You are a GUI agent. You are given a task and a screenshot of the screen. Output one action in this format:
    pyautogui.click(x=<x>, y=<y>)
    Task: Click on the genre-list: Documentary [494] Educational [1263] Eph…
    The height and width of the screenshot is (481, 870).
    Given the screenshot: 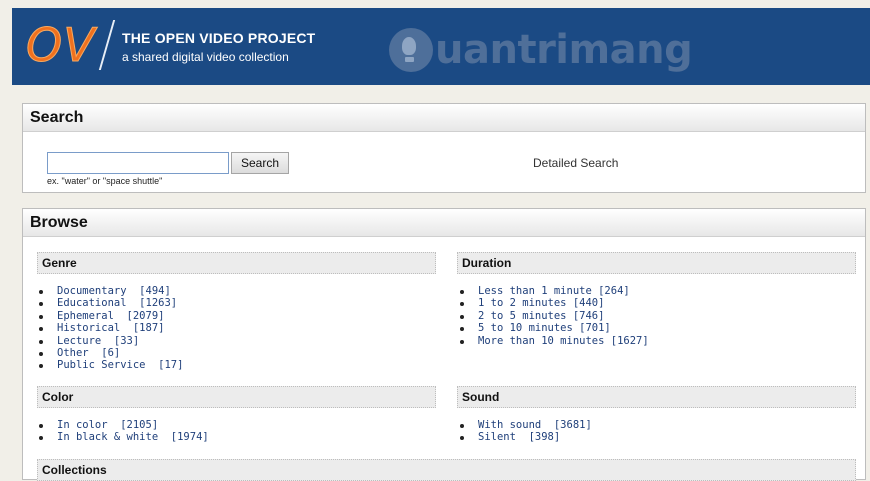 What is the action you would take?
    pyautogui.click(x=111, y=328)
    